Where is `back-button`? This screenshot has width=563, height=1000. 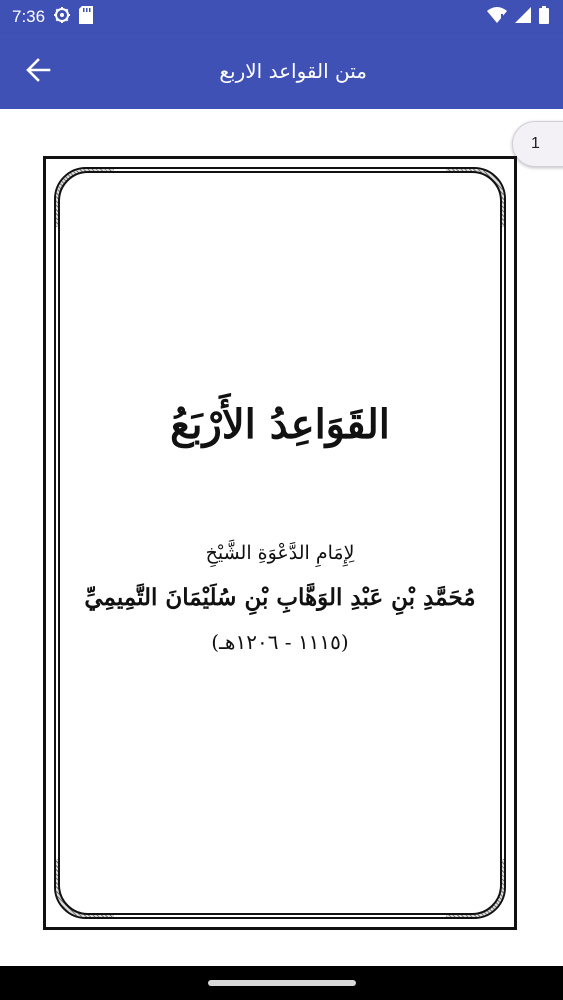 back-button is located at coordinates (38, 72).